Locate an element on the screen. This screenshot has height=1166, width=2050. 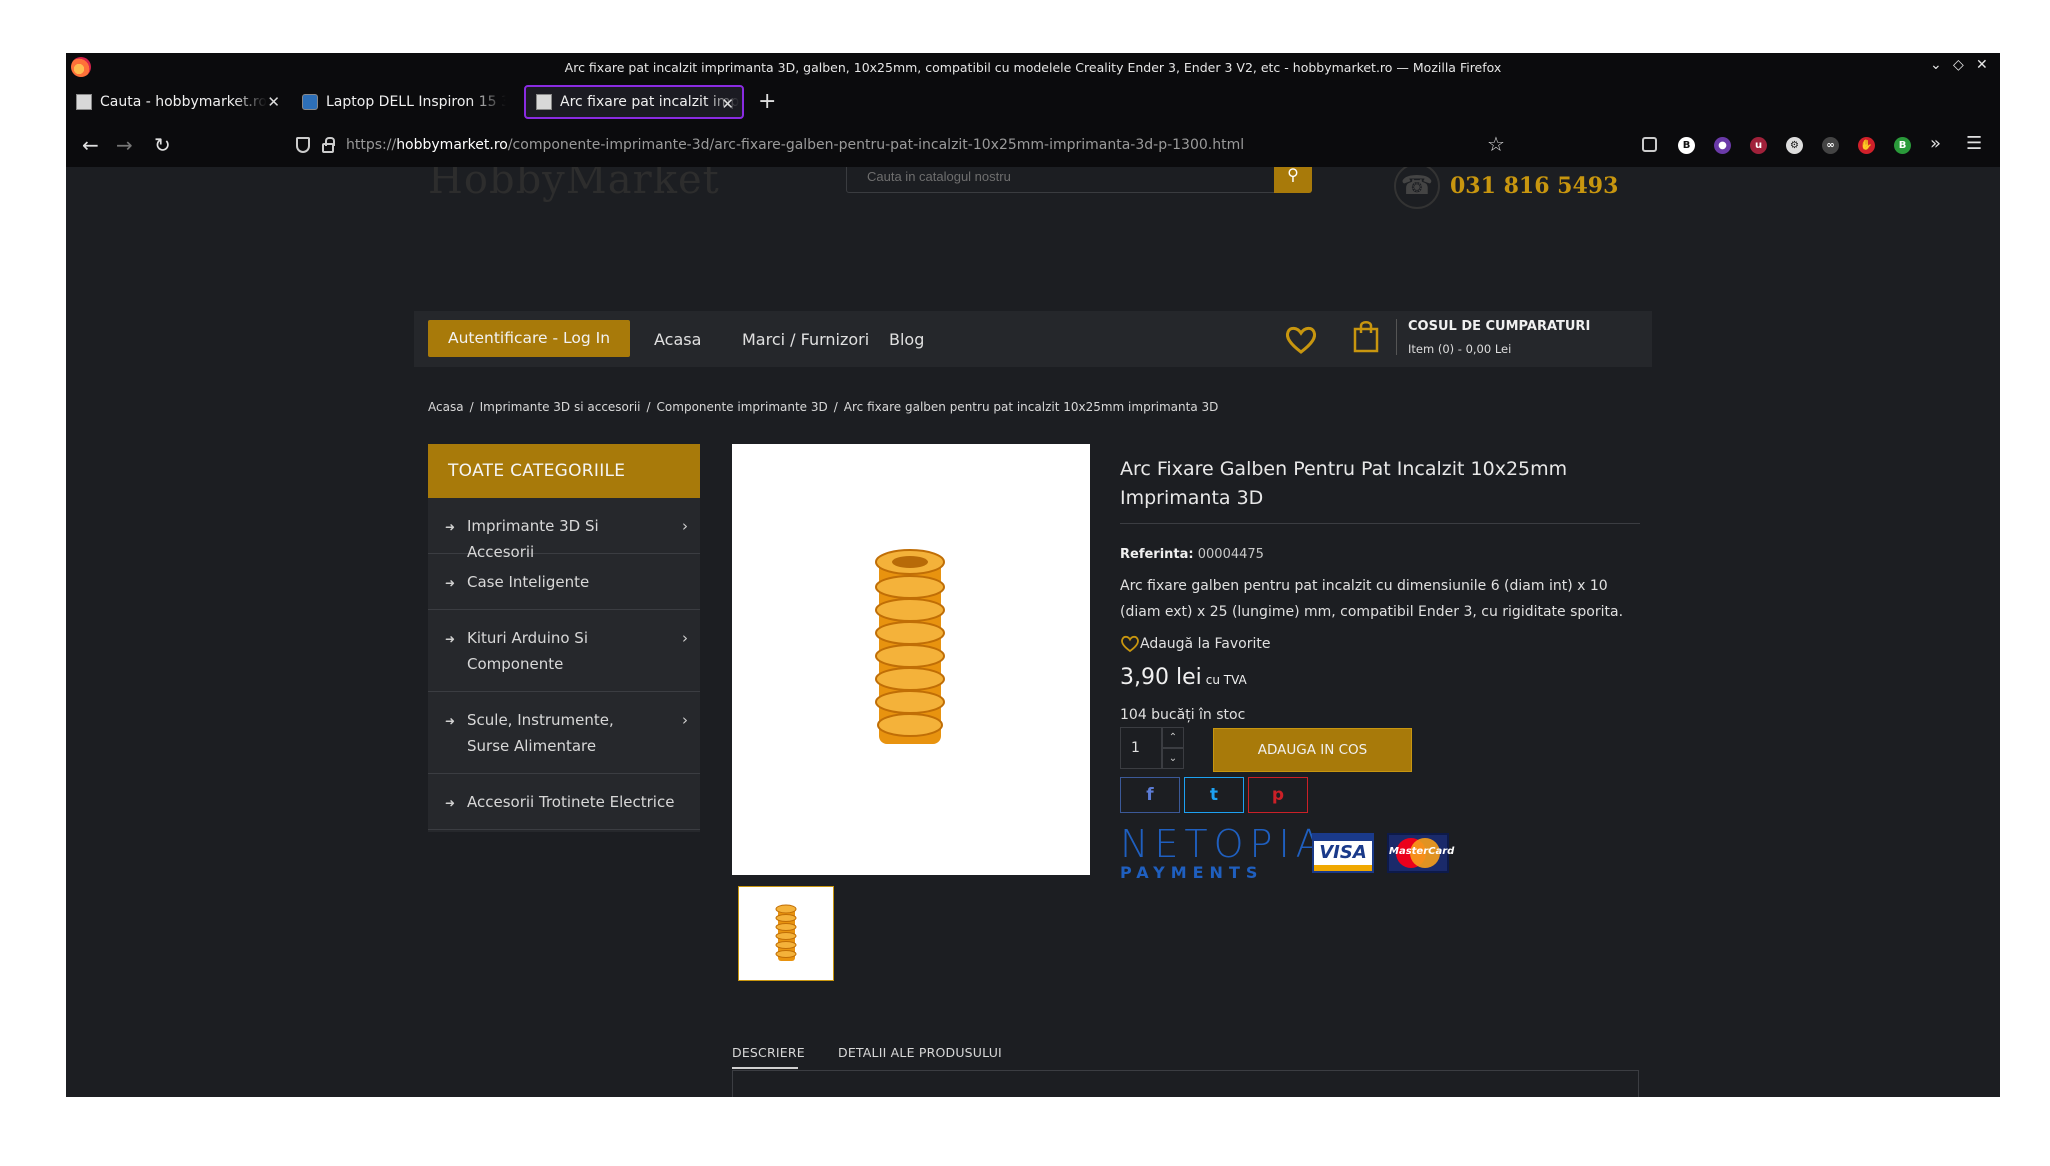
breadcrumb-imprimante: Imprimante 3D si accesorii is located at coordinates (560, 407).